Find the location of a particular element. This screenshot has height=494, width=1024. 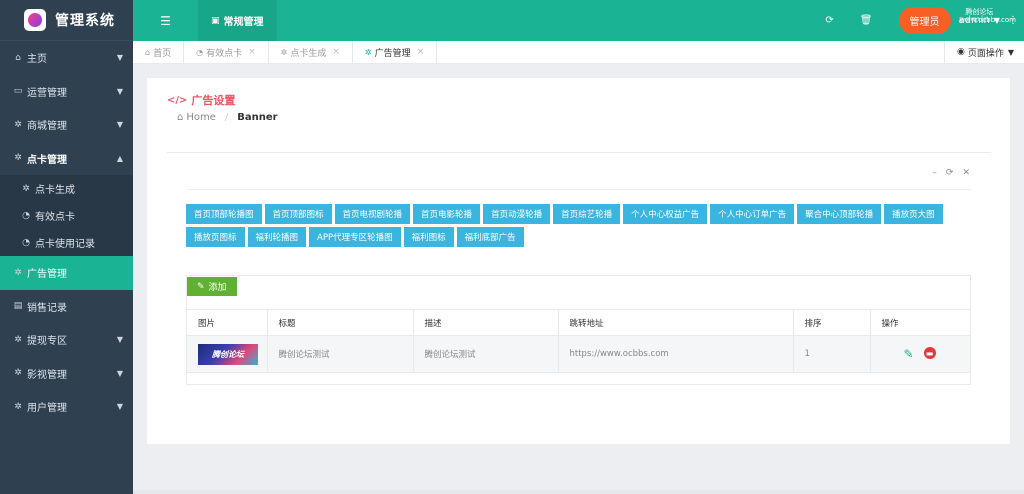

divider is located at coordinates (579, 152).